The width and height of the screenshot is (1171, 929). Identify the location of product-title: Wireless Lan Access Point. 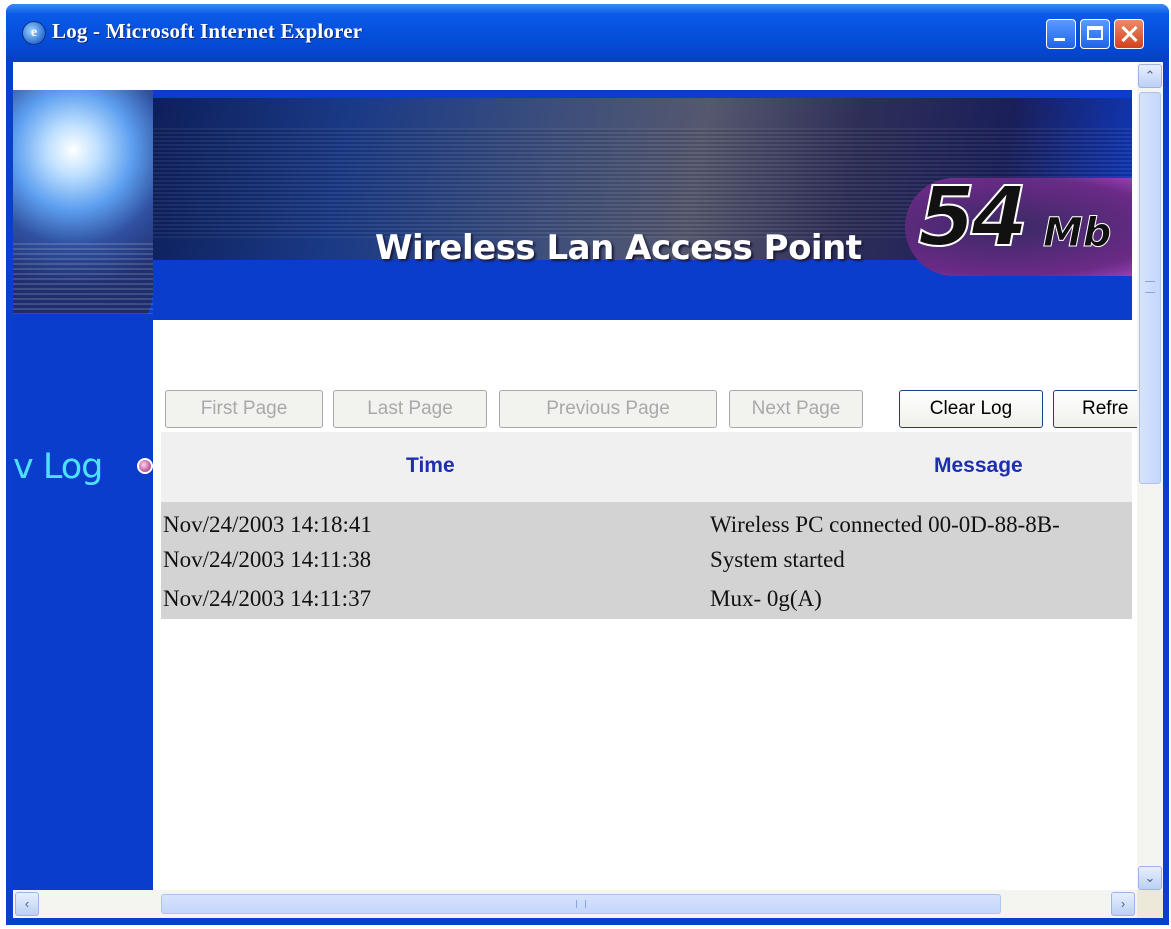
(618, 248).